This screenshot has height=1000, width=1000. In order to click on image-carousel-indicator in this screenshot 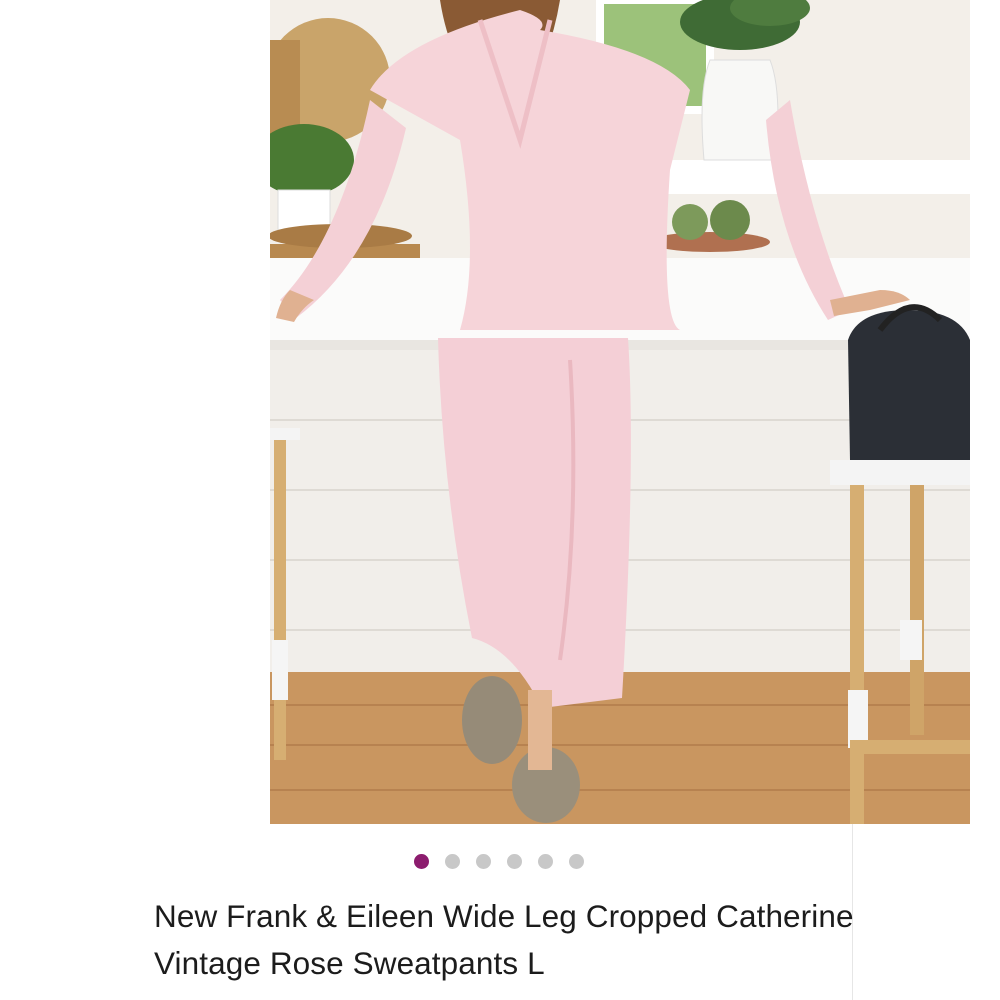, I will do `click(499, 861)`.